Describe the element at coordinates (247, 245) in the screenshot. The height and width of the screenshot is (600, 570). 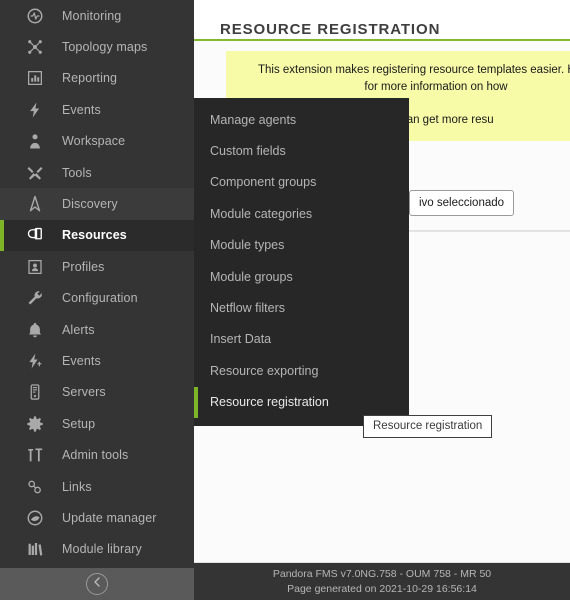
I see `submenu-item-label: Module types` at that location.